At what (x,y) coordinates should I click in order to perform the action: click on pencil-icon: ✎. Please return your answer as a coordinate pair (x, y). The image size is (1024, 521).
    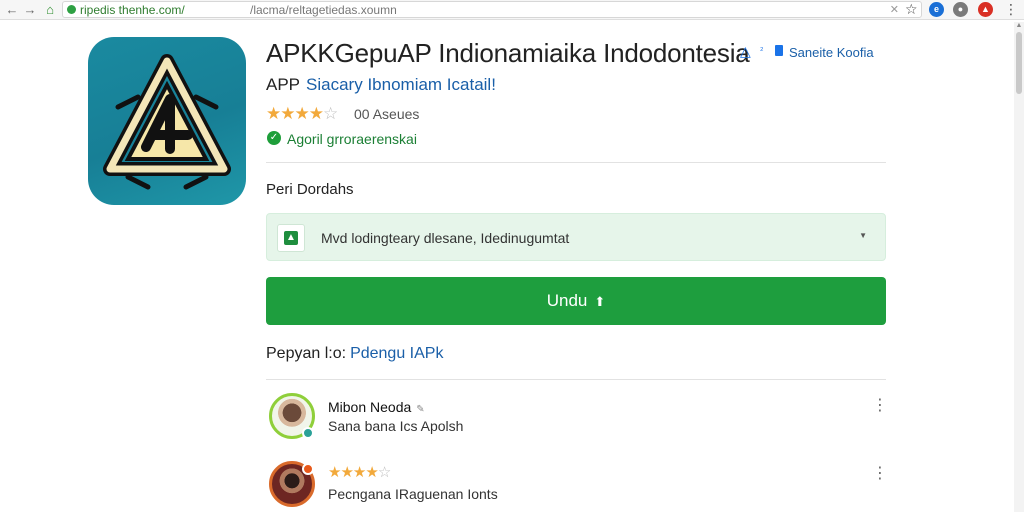
    Looking at the image, I should click on (420, 409).